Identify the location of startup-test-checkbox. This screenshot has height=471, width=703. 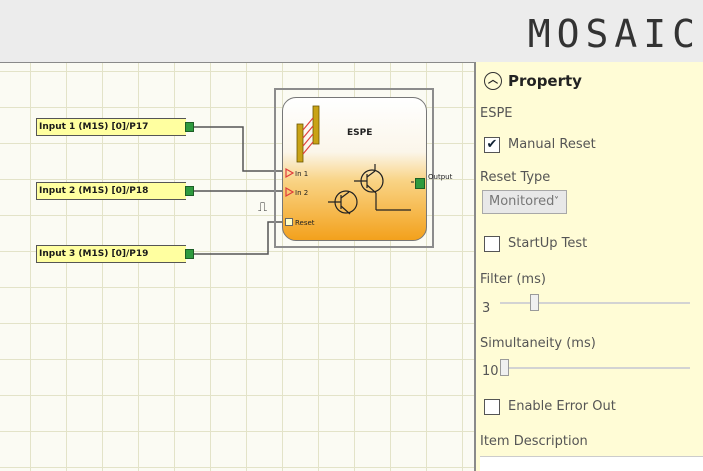
(492, 244).